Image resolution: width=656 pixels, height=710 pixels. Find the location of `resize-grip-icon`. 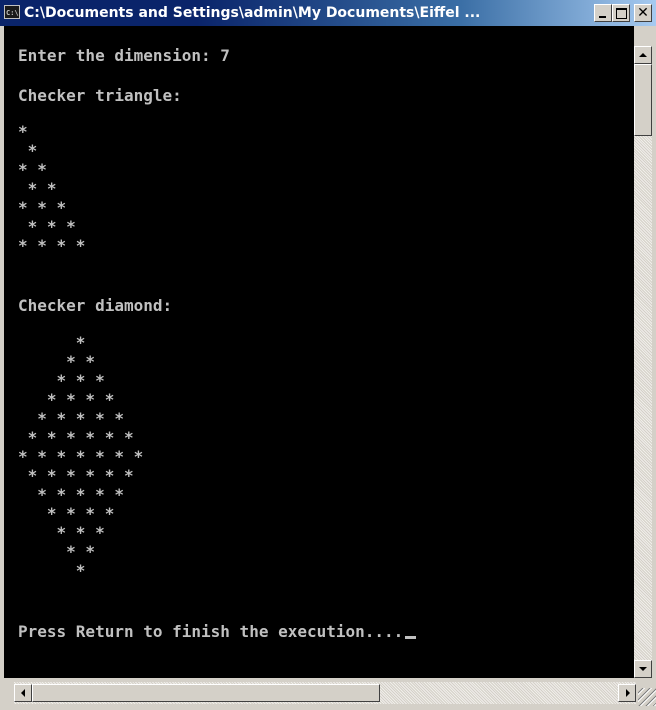

resize-grip-icon is located at coordinates (647, 697).